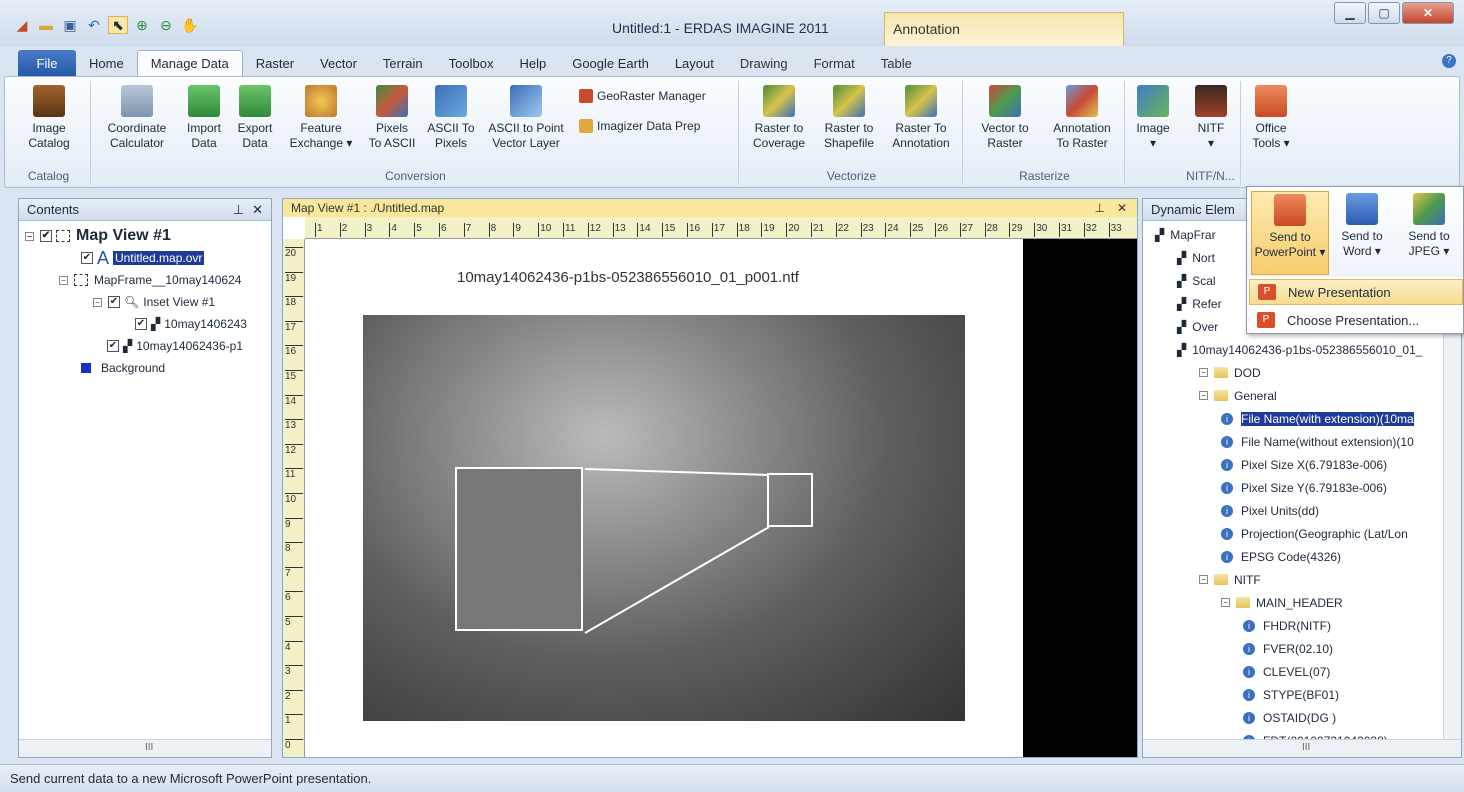 The image size is (1464, 792). I want to click on dynamic-tree-item: i FHDR(NITF), so click(1302, 625).